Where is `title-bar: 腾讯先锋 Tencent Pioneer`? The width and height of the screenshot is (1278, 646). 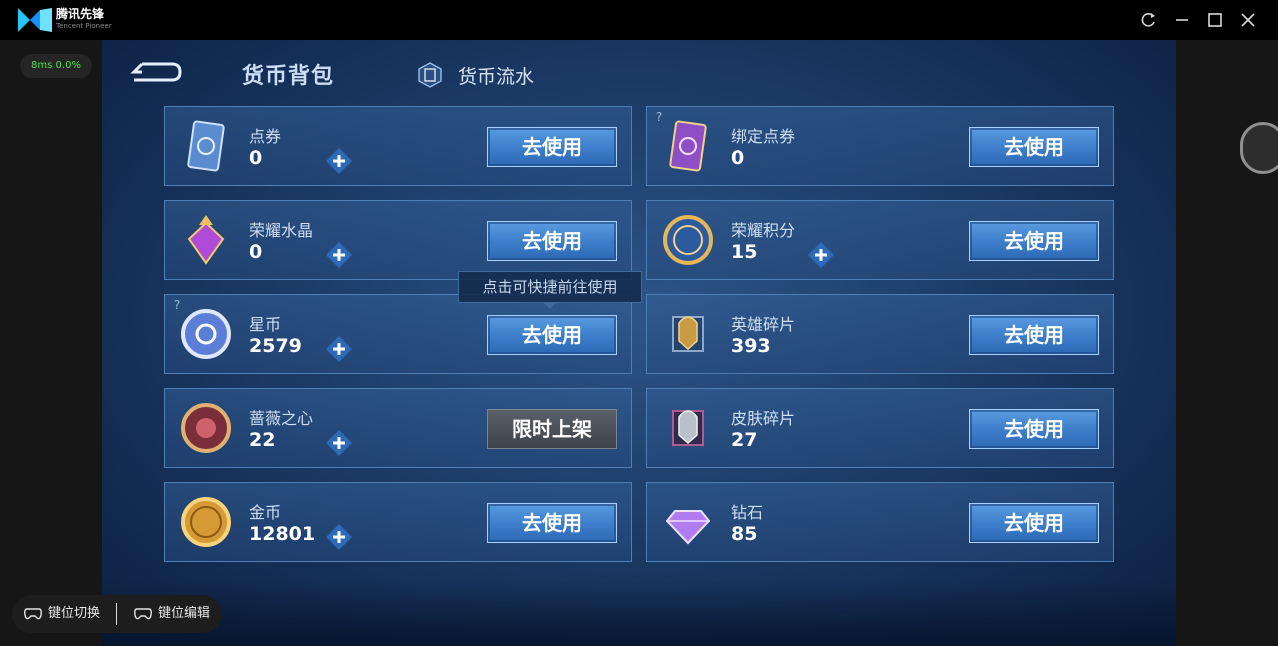
title-bar: 腾讯先锋 Tencent Pioneer is located at coordinates (639, 20).